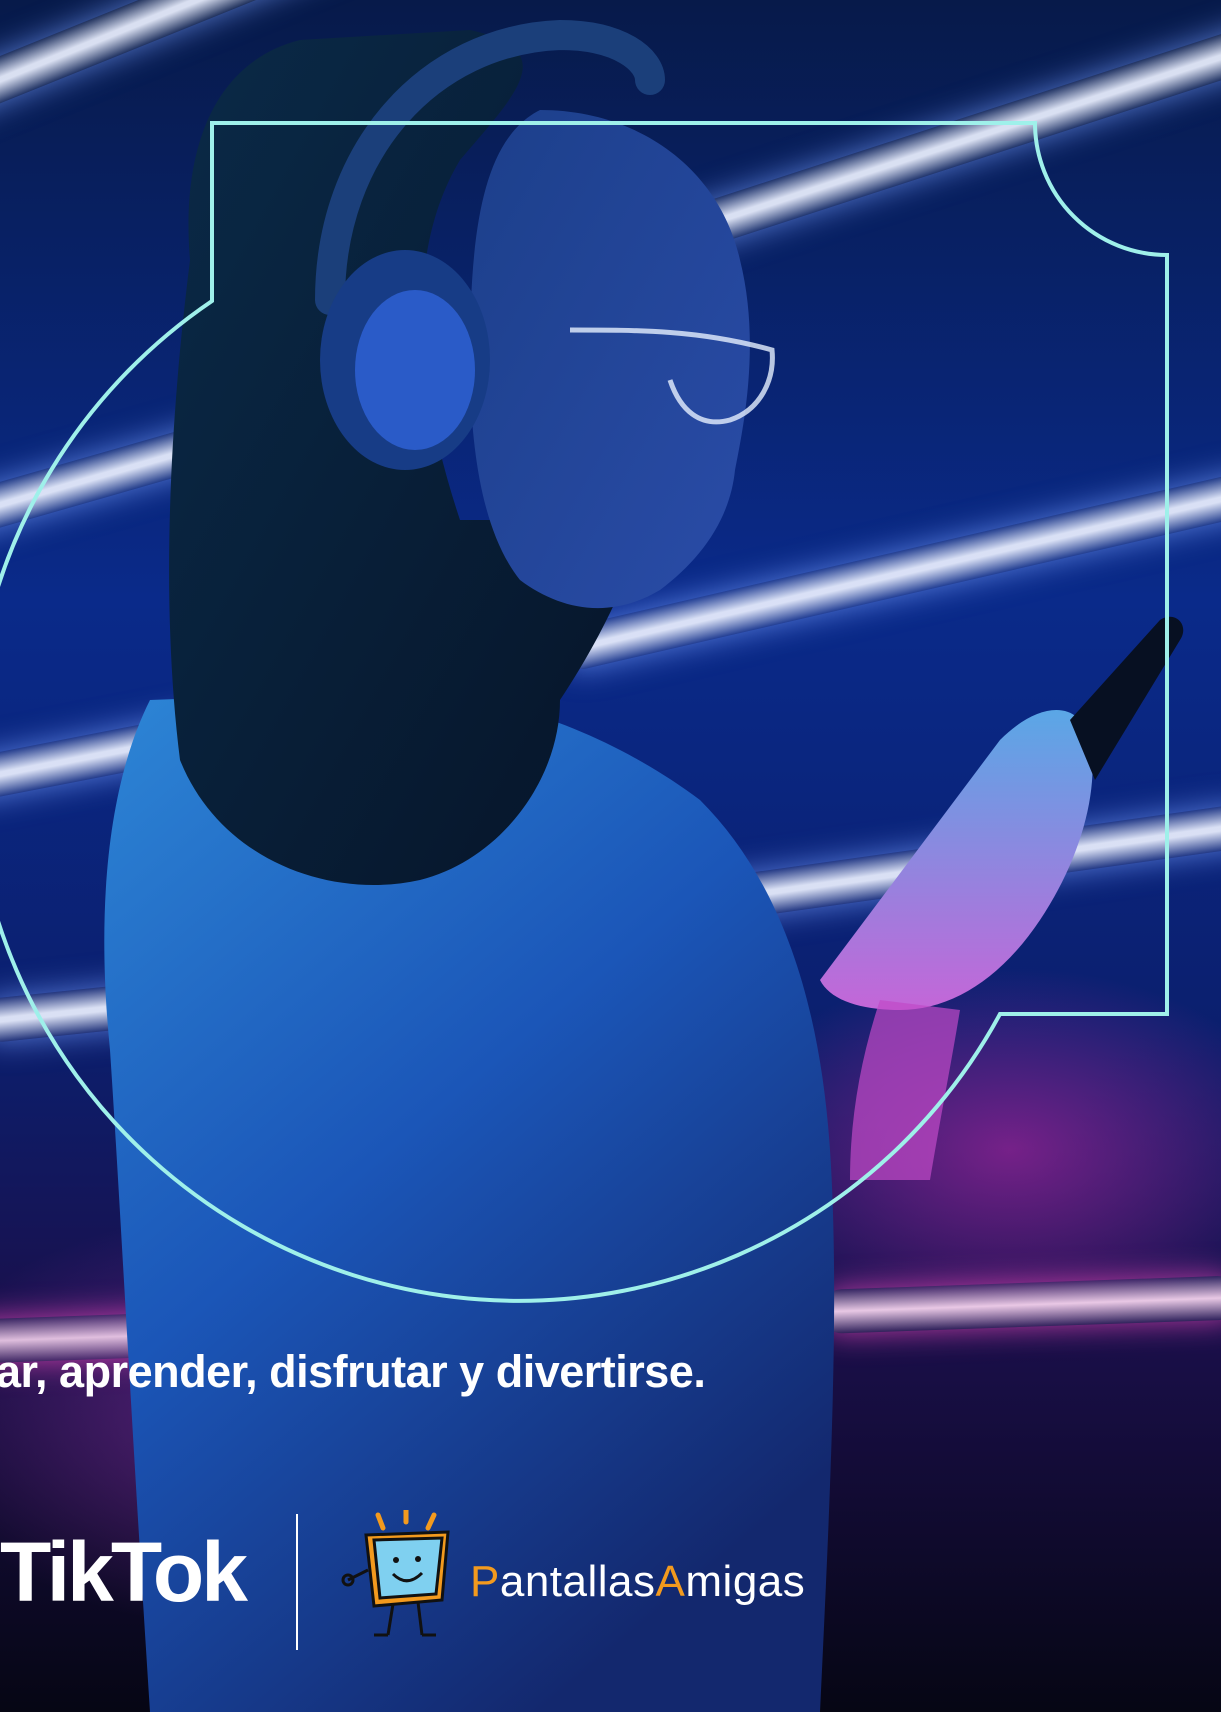 This screenshot has height=1712, width=1221. Describe the element at coordinates (577, 1581) in the screenshot. I see `wordmark-part: antallas` at that location.